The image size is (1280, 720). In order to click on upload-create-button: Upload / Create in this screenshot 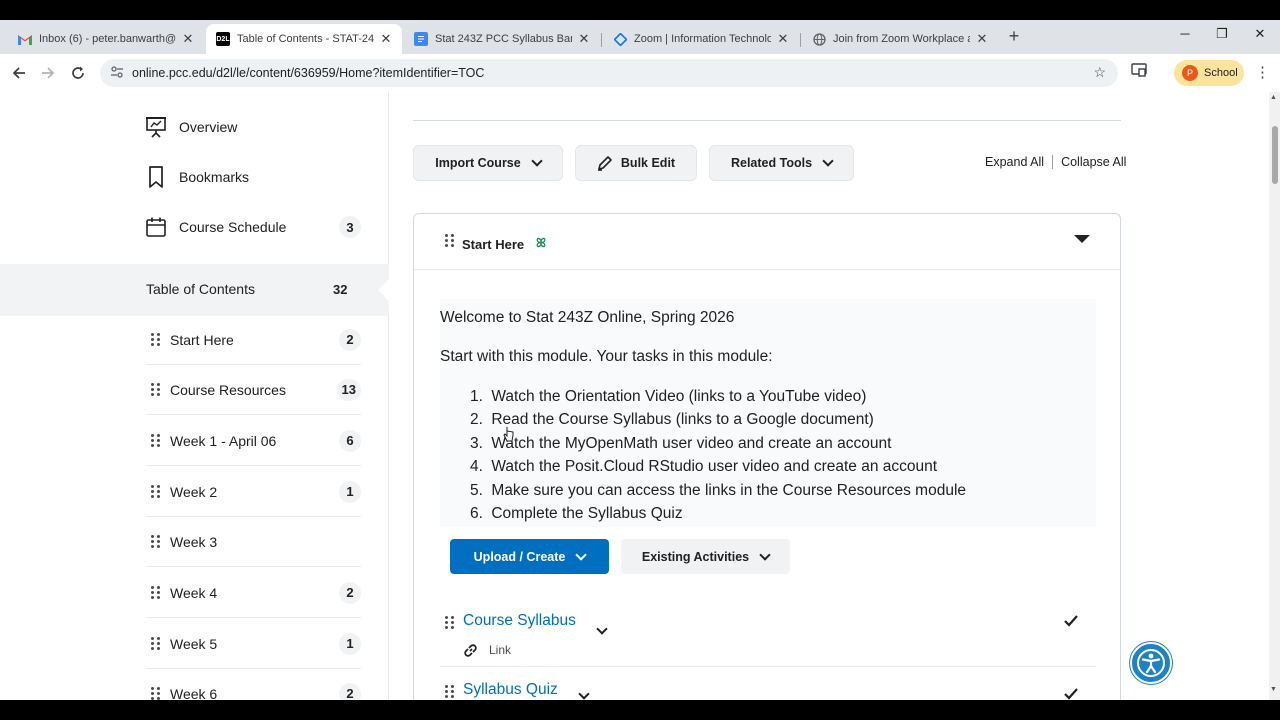, I will do `click(529, 556)`.